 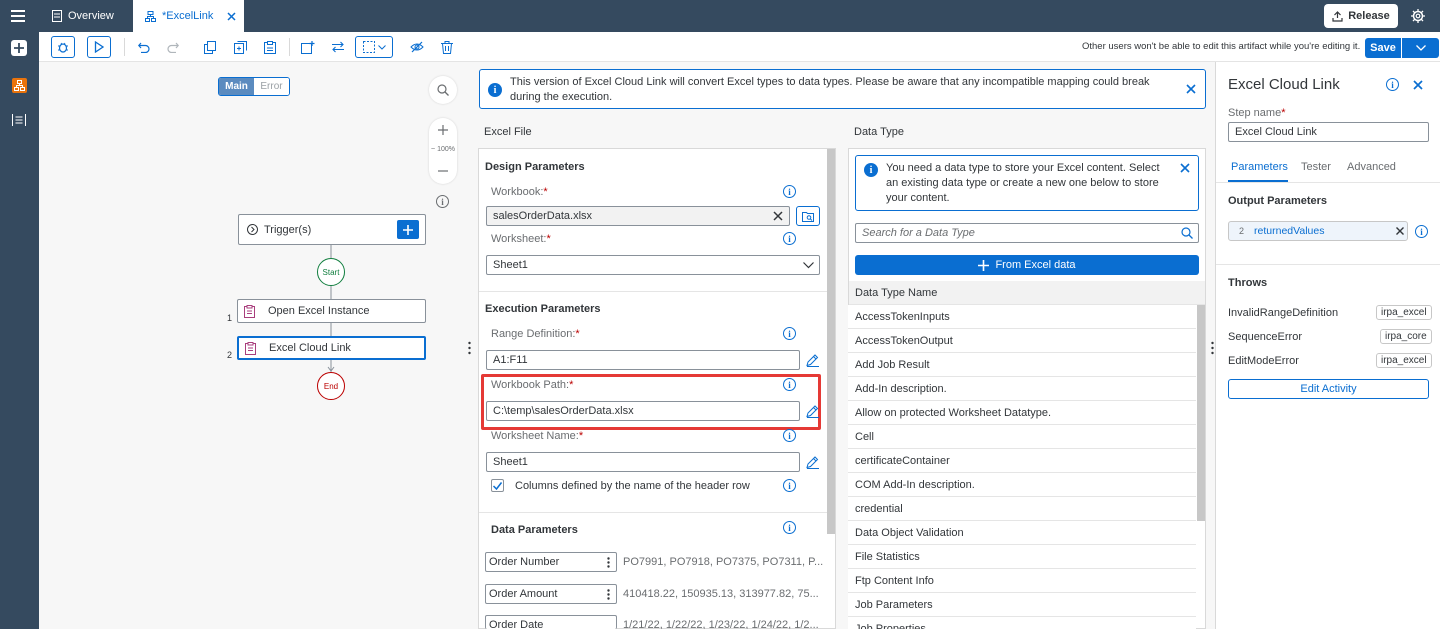 I want to click on splitter-handle-right, so click(x=1212, y=348).